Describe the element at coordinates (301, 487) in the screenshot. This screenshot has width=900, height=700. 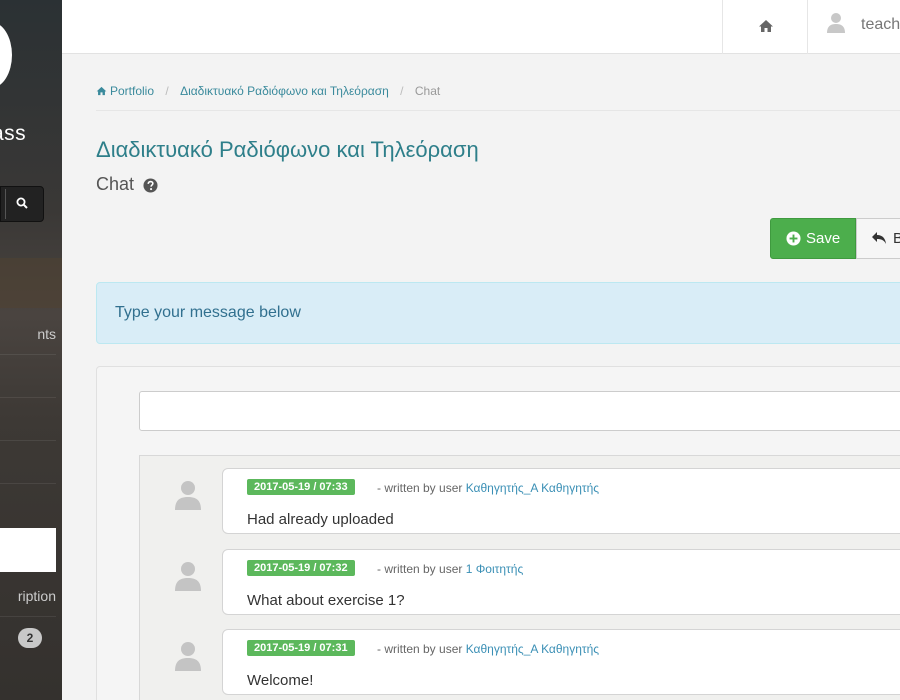
I see `message-timestamp-badge: 2017-05-19 / 07:33` at that location.